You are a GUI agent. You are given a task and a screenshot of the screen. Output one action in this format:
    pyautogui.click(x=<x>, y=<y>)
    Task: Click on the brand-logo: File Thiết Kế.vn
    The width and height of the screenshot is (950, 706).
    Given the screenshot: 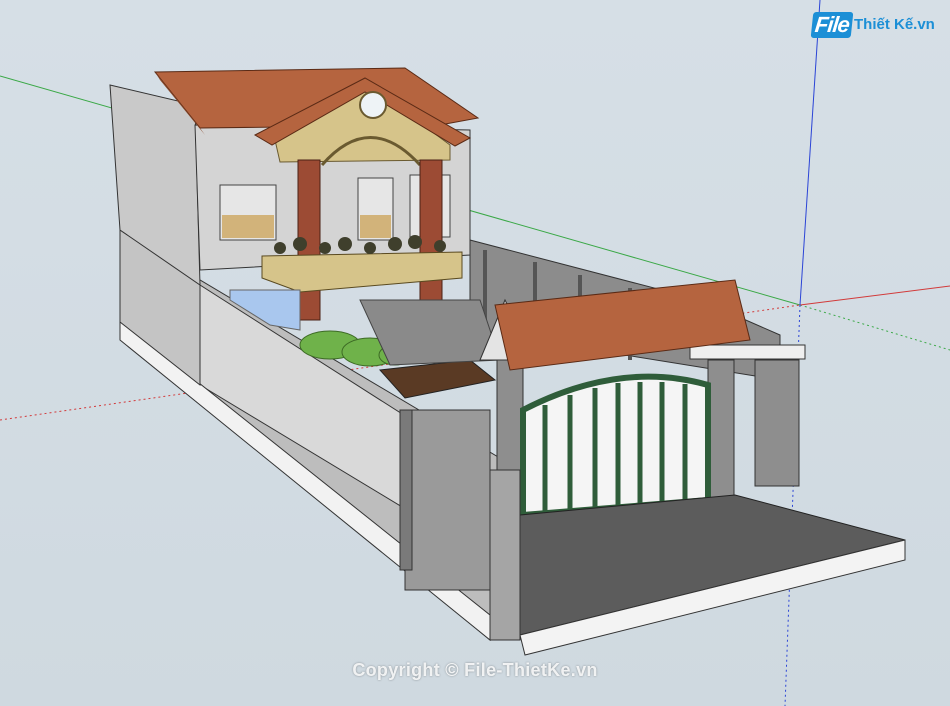 What is the action you would take?
    pyautogui.click(x=872, y=26)
    